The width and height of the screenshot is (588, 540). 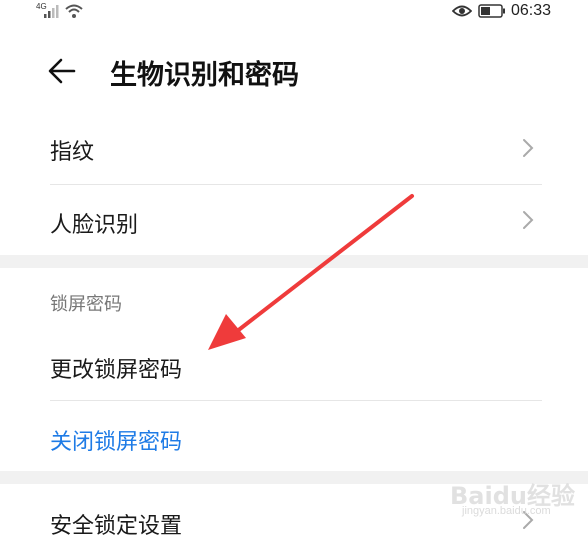 I want to click on wifi-icon, so click(x=74, y=11).